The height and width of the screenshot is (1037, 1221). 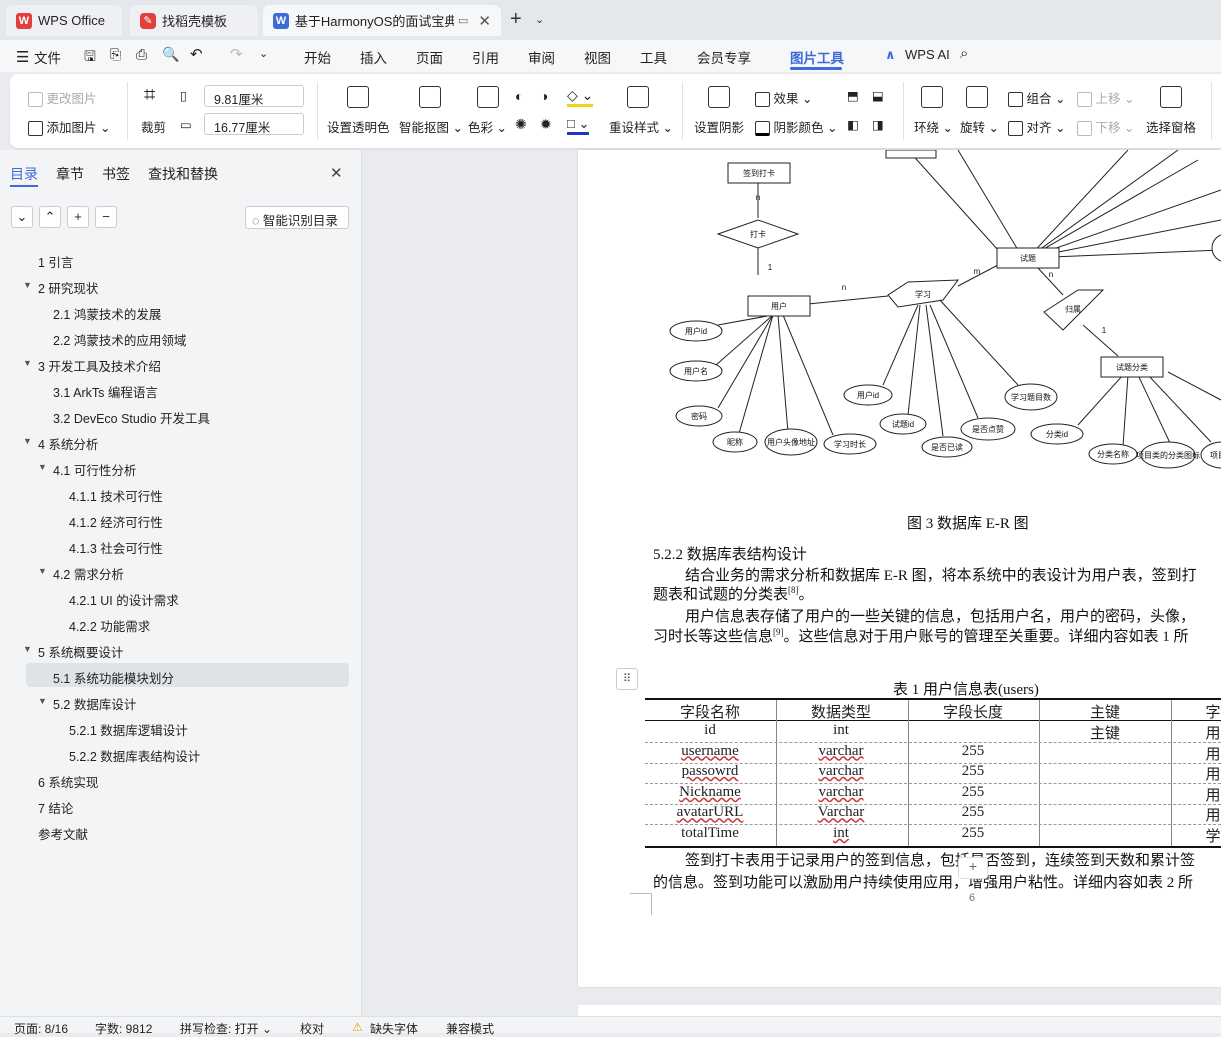 I want to click on height-input: 16.77厘米, so click(x=254, y=124).